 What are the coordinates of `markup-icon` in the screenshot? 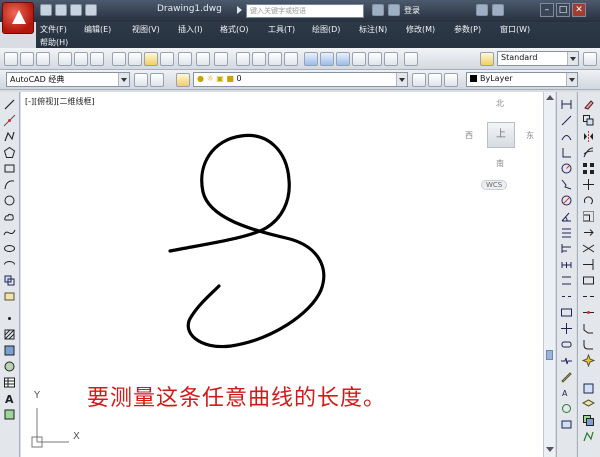 It's located at (375, 59).